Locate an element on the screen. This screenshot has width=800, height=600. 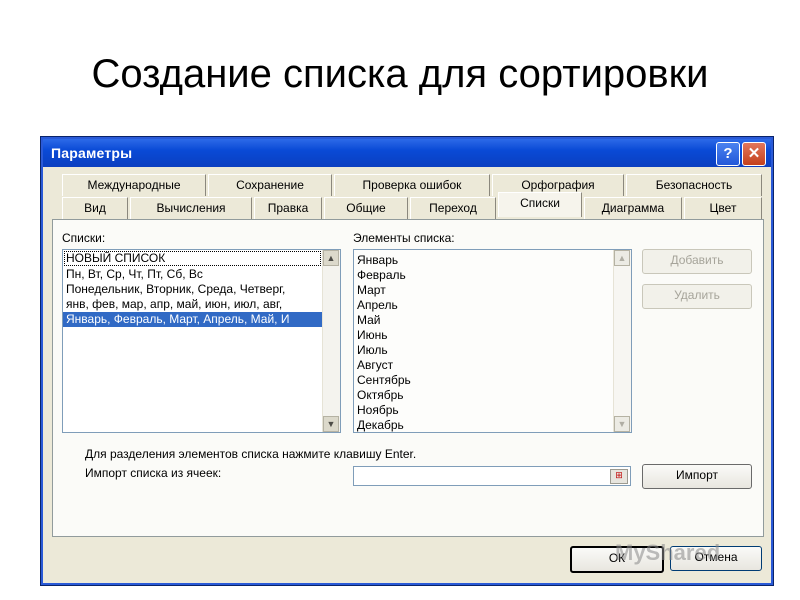
tab-lists: Списки is located at coordinates (540, 204).